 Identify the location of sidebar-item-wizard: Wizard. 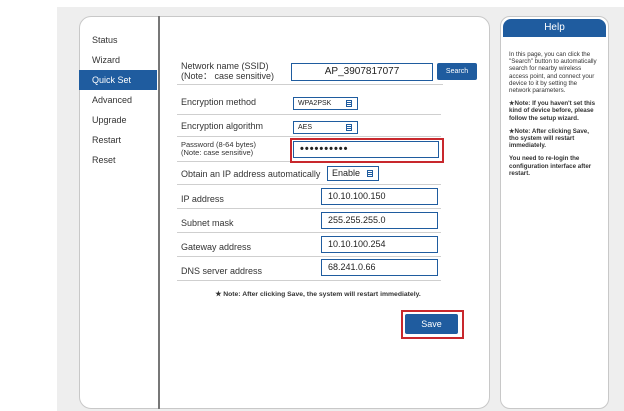
(118, 60).